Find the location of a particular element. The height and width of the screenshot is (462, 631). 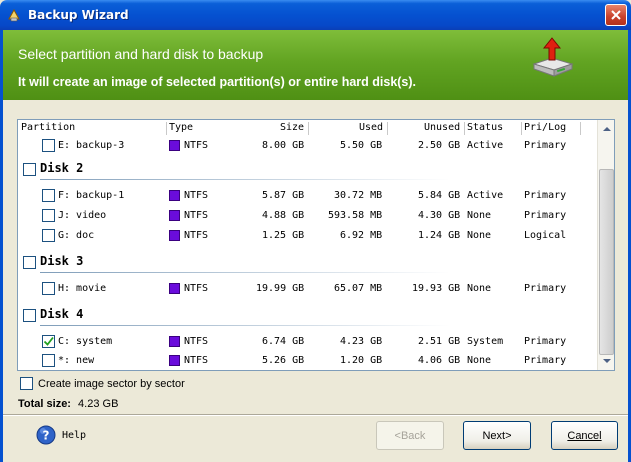

help-label: Help is located at coordinates (74, 435).